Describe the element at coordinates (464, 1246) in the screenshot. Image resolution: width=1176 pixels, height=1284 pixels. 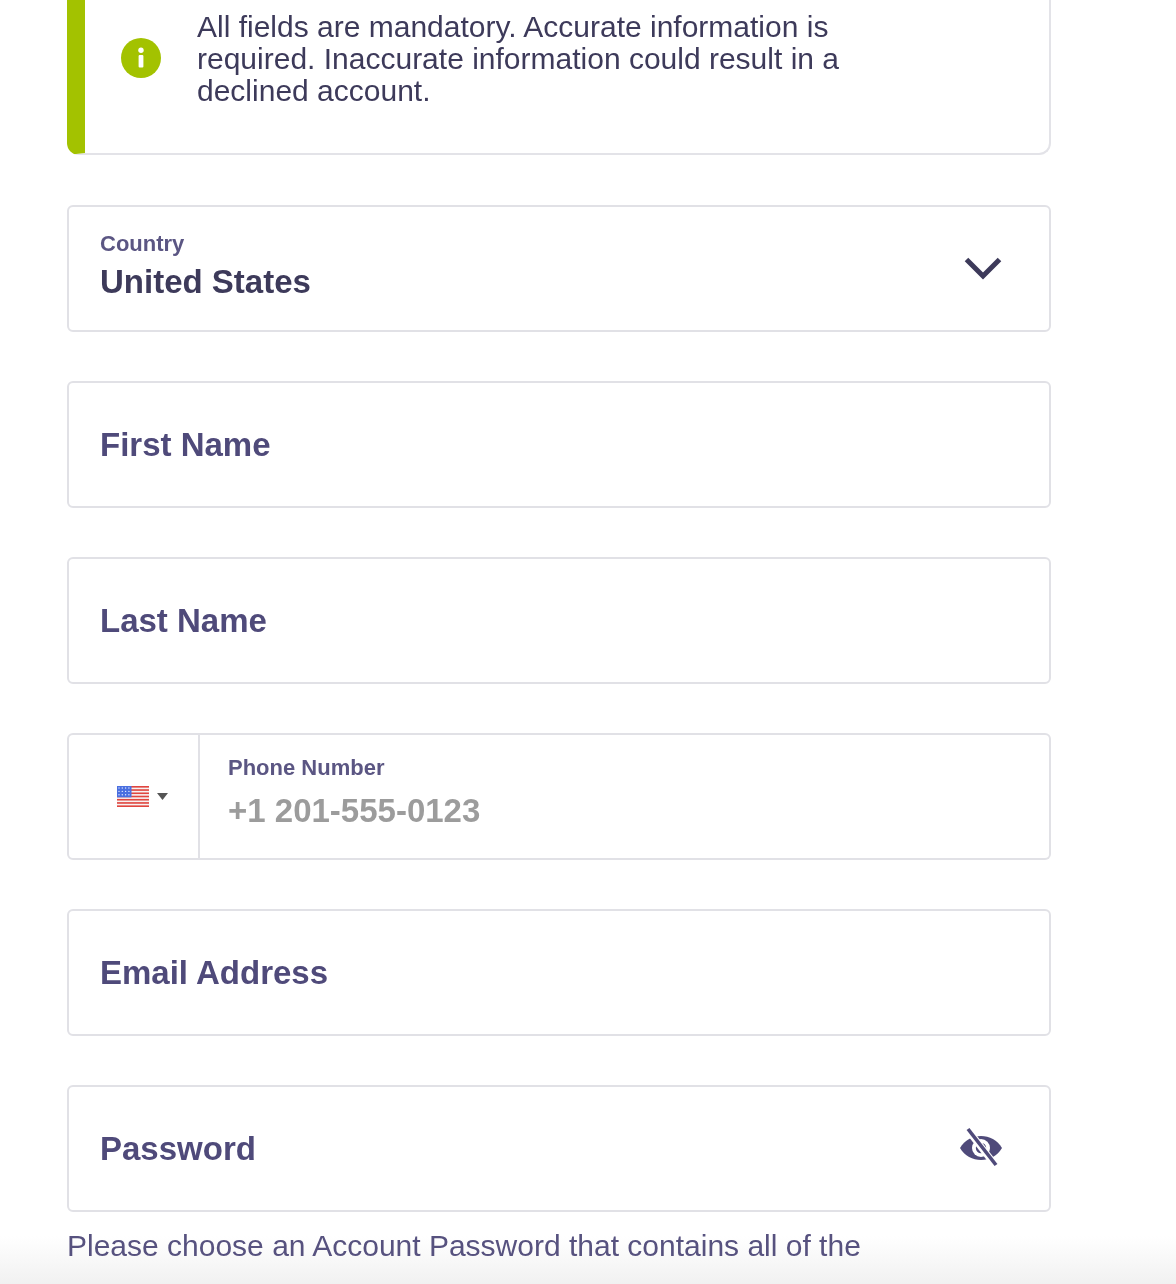
I see `password-hint: Please choose an Account Password that contains all of the` at that location.